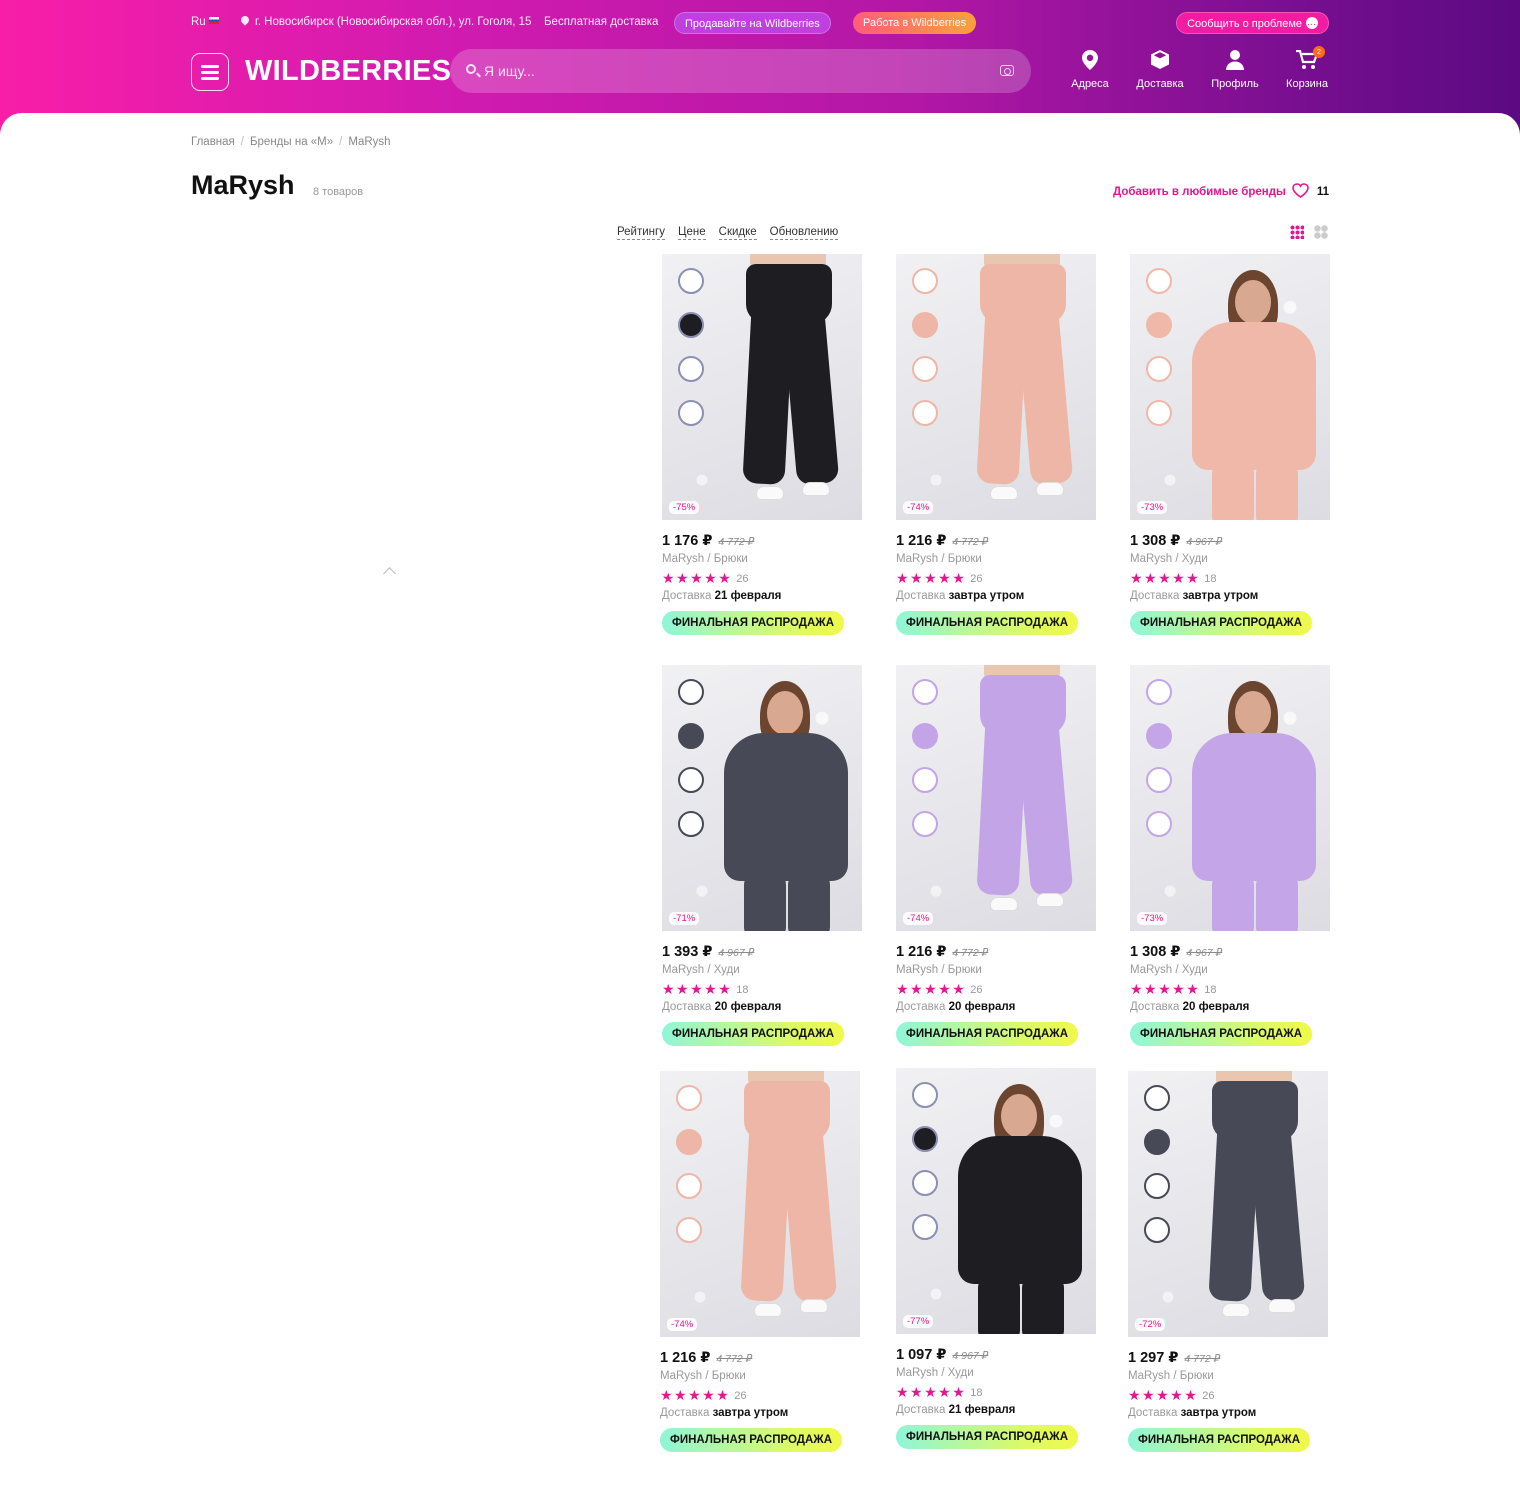  What do you see at coordinates (921, 1355) in the screenshot?
I see `price: 1 097 ₽` at bounding box center [921, 1355].